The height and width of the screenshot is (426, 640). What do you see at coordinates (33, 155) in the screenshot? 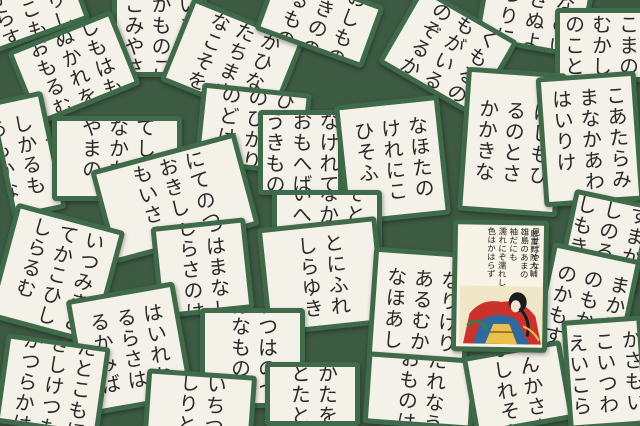
I see `card-text: こそうれ しかるも あもかな` at bounding box center [33, 155].